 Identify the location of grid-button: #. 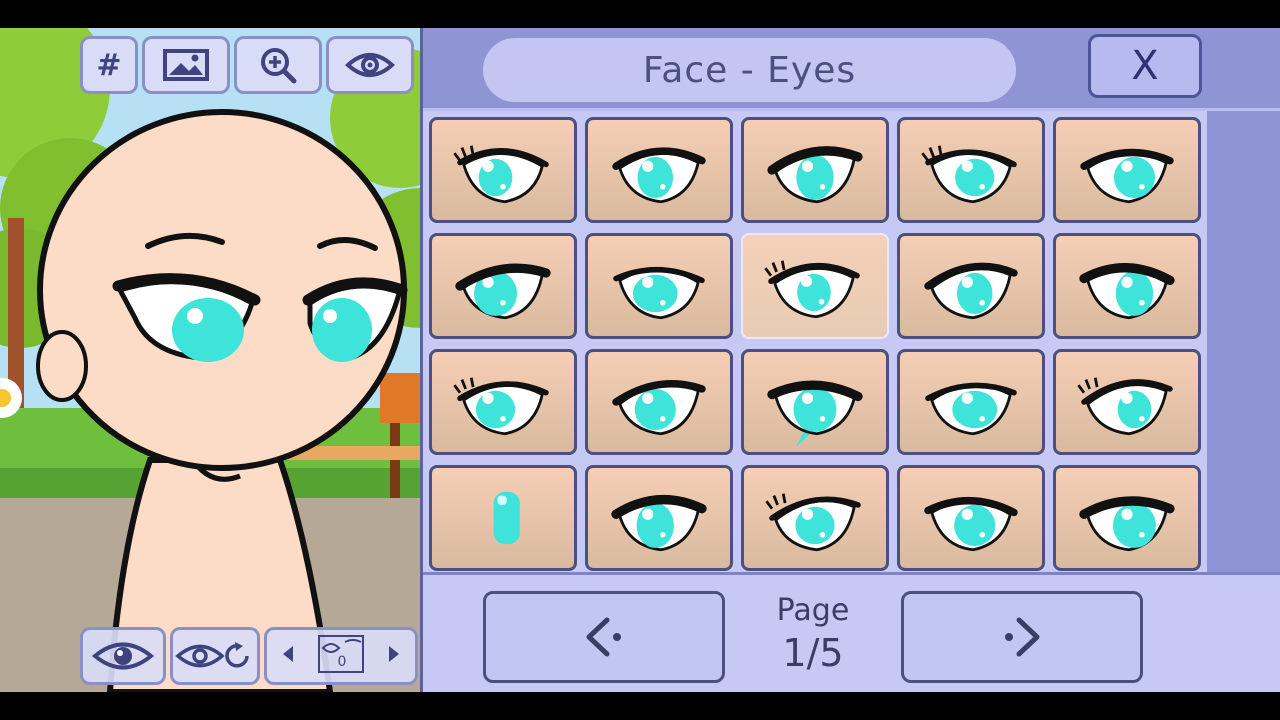
(109, 65).